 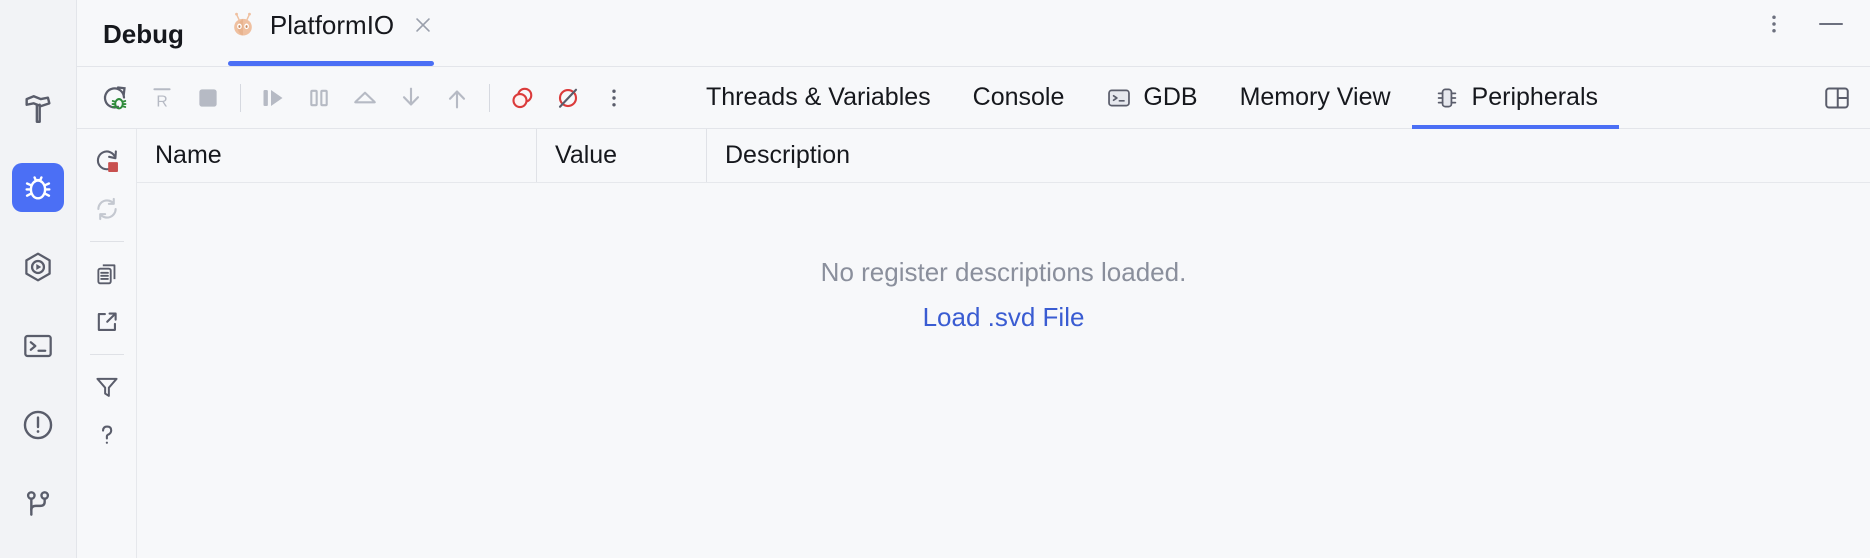 What do you see at coordinates (1447, 98) in the screenshot?
I see `chip-icon` at bounding box center [1447, 98].